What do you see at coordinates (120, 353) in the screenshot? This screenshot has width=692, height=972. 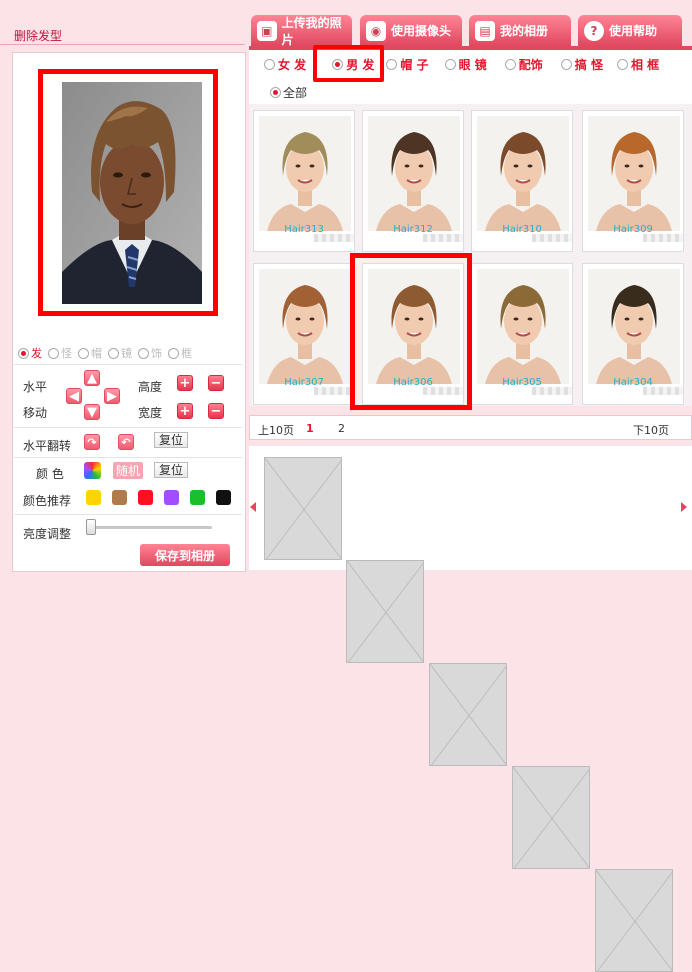 I see `category-glasses: 镜` at bounding box center [120, 353].